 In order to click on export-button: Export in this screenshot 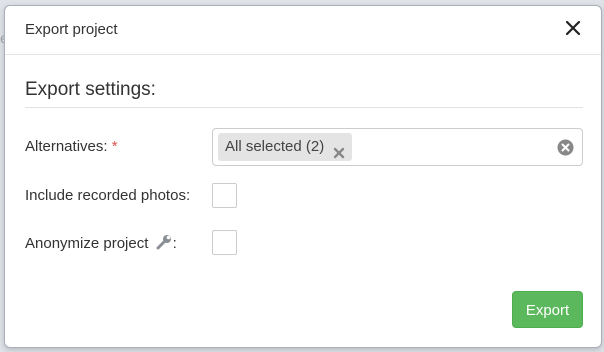, I will do `click(547, 309)`.